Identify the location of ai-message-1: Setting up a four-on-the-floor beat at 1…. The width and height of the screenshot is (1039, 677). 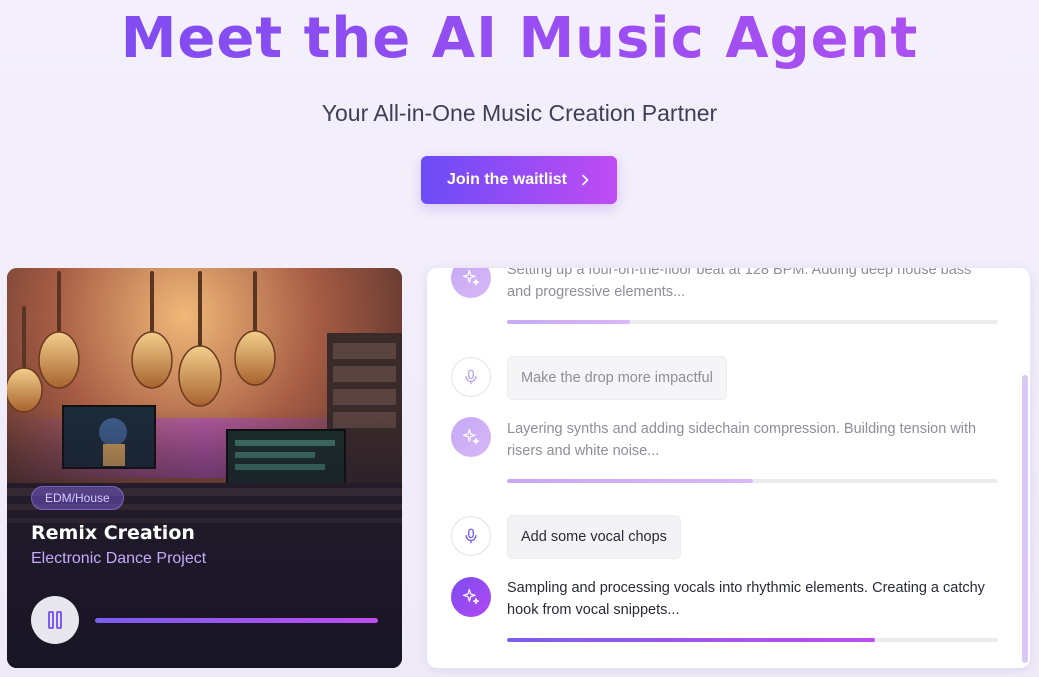
(739, 284).